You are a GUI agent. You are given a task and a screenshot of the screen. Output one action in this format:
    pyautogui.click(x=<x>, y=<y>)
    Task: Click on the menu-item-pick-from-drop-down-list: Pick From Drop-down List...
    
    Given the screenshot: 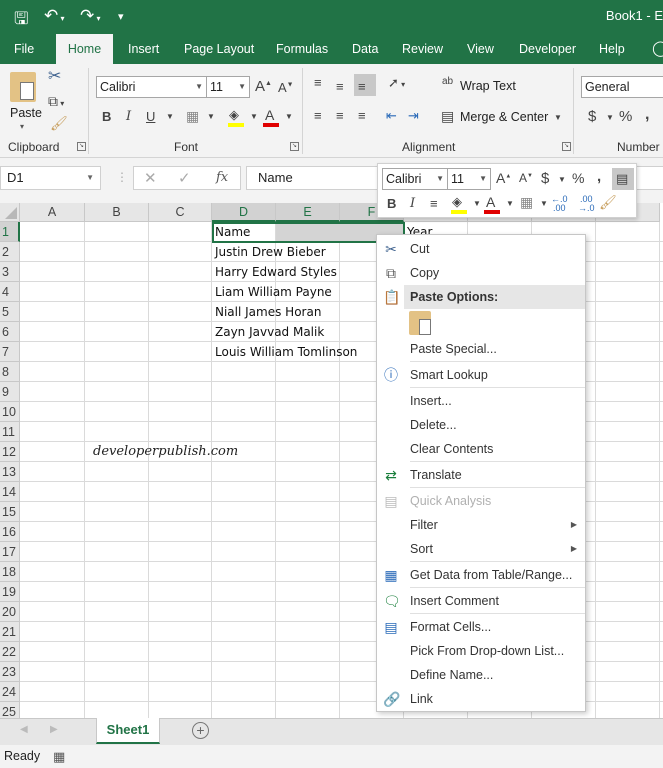 What is the action you would take?
    pyautogui.click(x=481, y=651)
    